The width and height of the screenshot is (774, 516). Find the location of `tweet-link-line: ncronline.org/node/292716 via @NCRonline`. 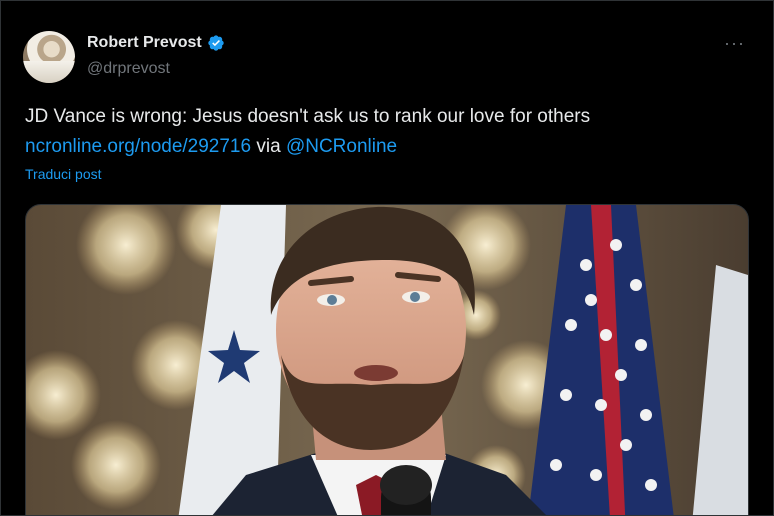

tweet-link-line: ncronline.org/node/292716 via @NCRonline is located at coordinates (390, 147).